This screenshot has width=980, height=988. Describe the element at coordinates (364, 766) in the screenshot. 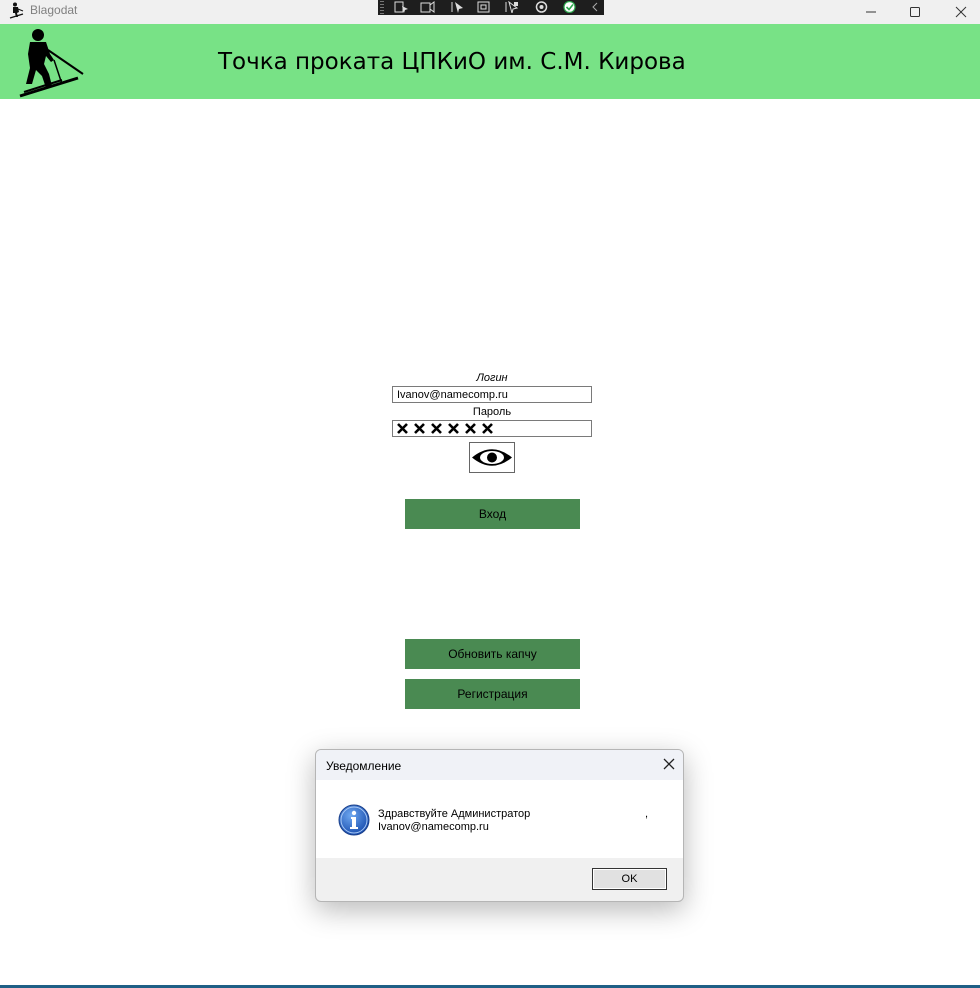

I see `dialog-title: Уведомление` at that location.